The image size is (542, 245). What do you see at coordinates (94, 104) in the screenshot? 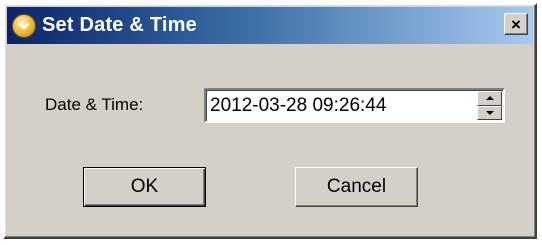
I see `date-time-label: Date & Time:` at bounding box center [94, 104].